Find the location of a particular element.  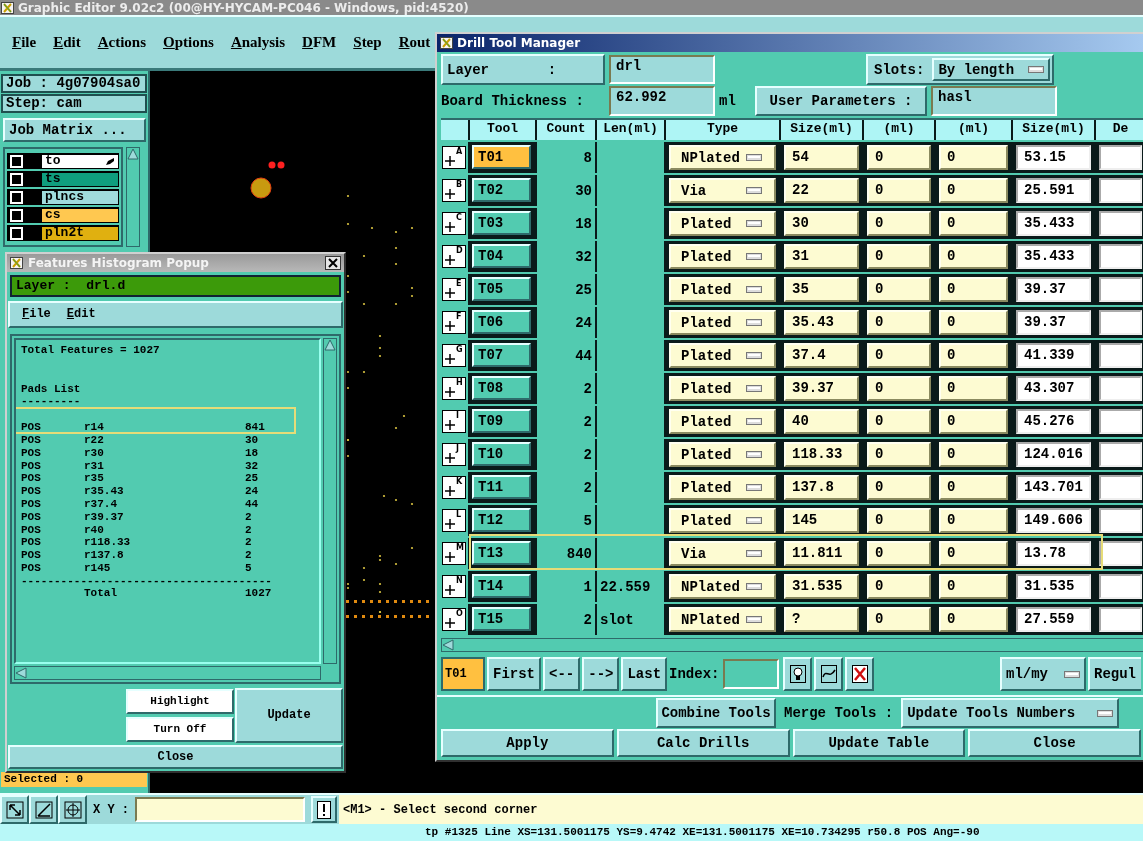

index-field is located at coordinates (751, 674).